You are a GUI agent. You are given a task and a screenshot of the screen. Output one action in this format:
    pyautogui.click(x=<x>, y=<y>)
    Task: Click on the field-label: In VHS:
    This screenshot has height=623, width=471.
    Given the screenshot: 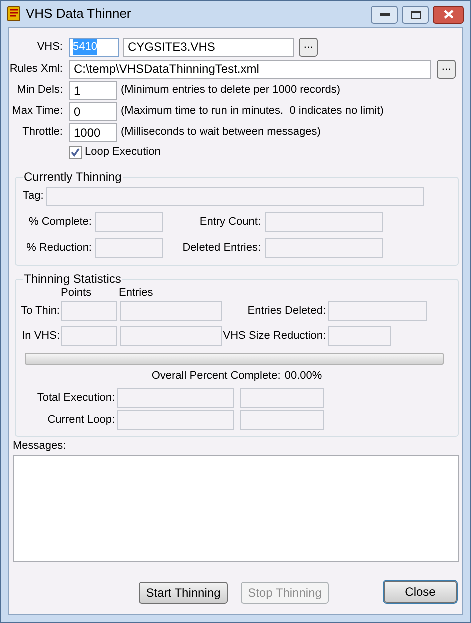 What is the action you would take?
    pyautogui.click(x=40, y=336)
    